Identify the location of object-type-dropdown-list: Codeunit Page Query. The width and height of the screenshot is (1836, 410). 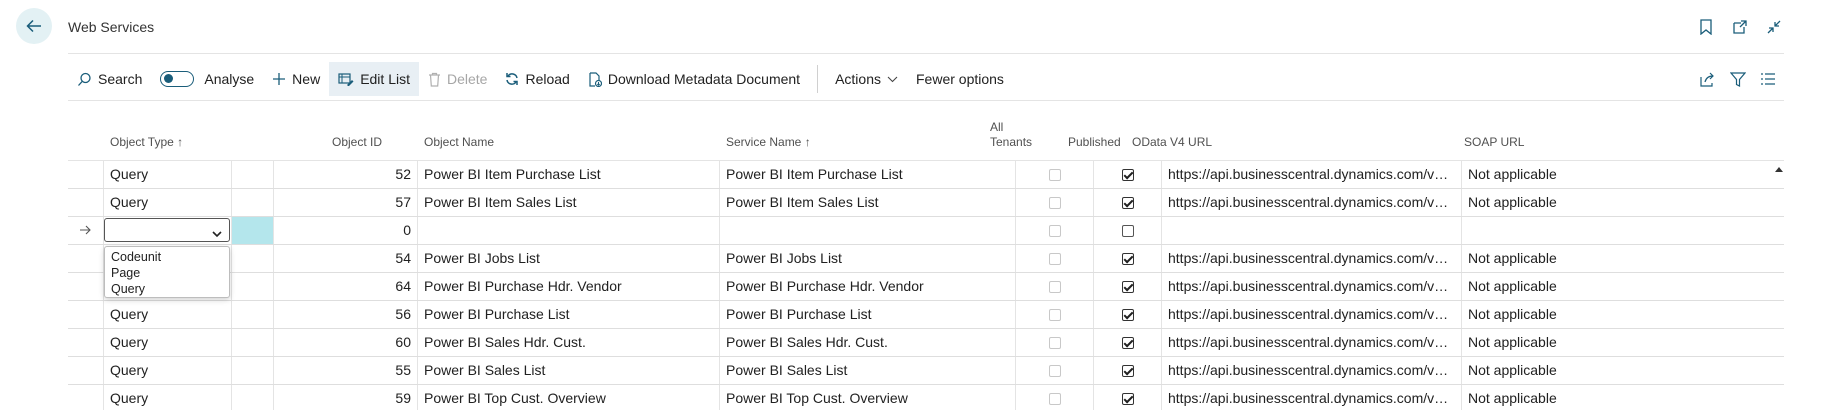
(167, 272).